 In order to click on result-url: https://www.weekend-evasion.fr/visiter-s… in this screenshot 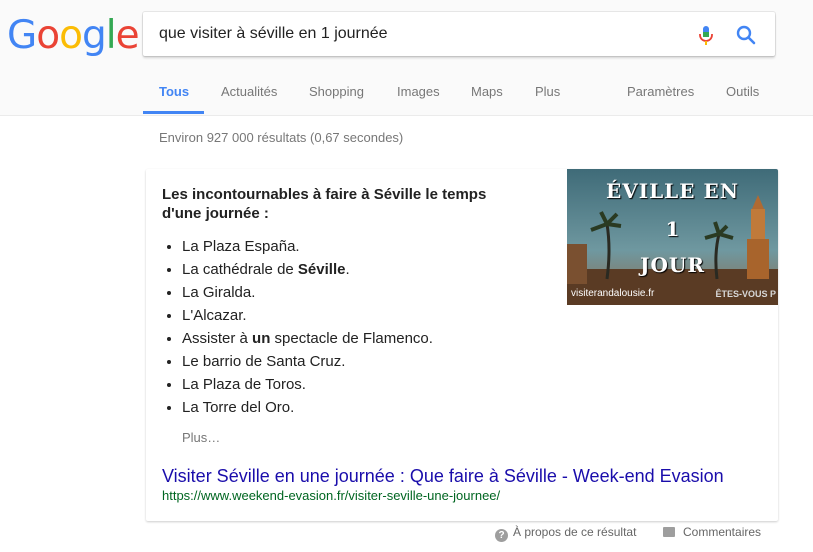, I will do `click(331, 495)`.